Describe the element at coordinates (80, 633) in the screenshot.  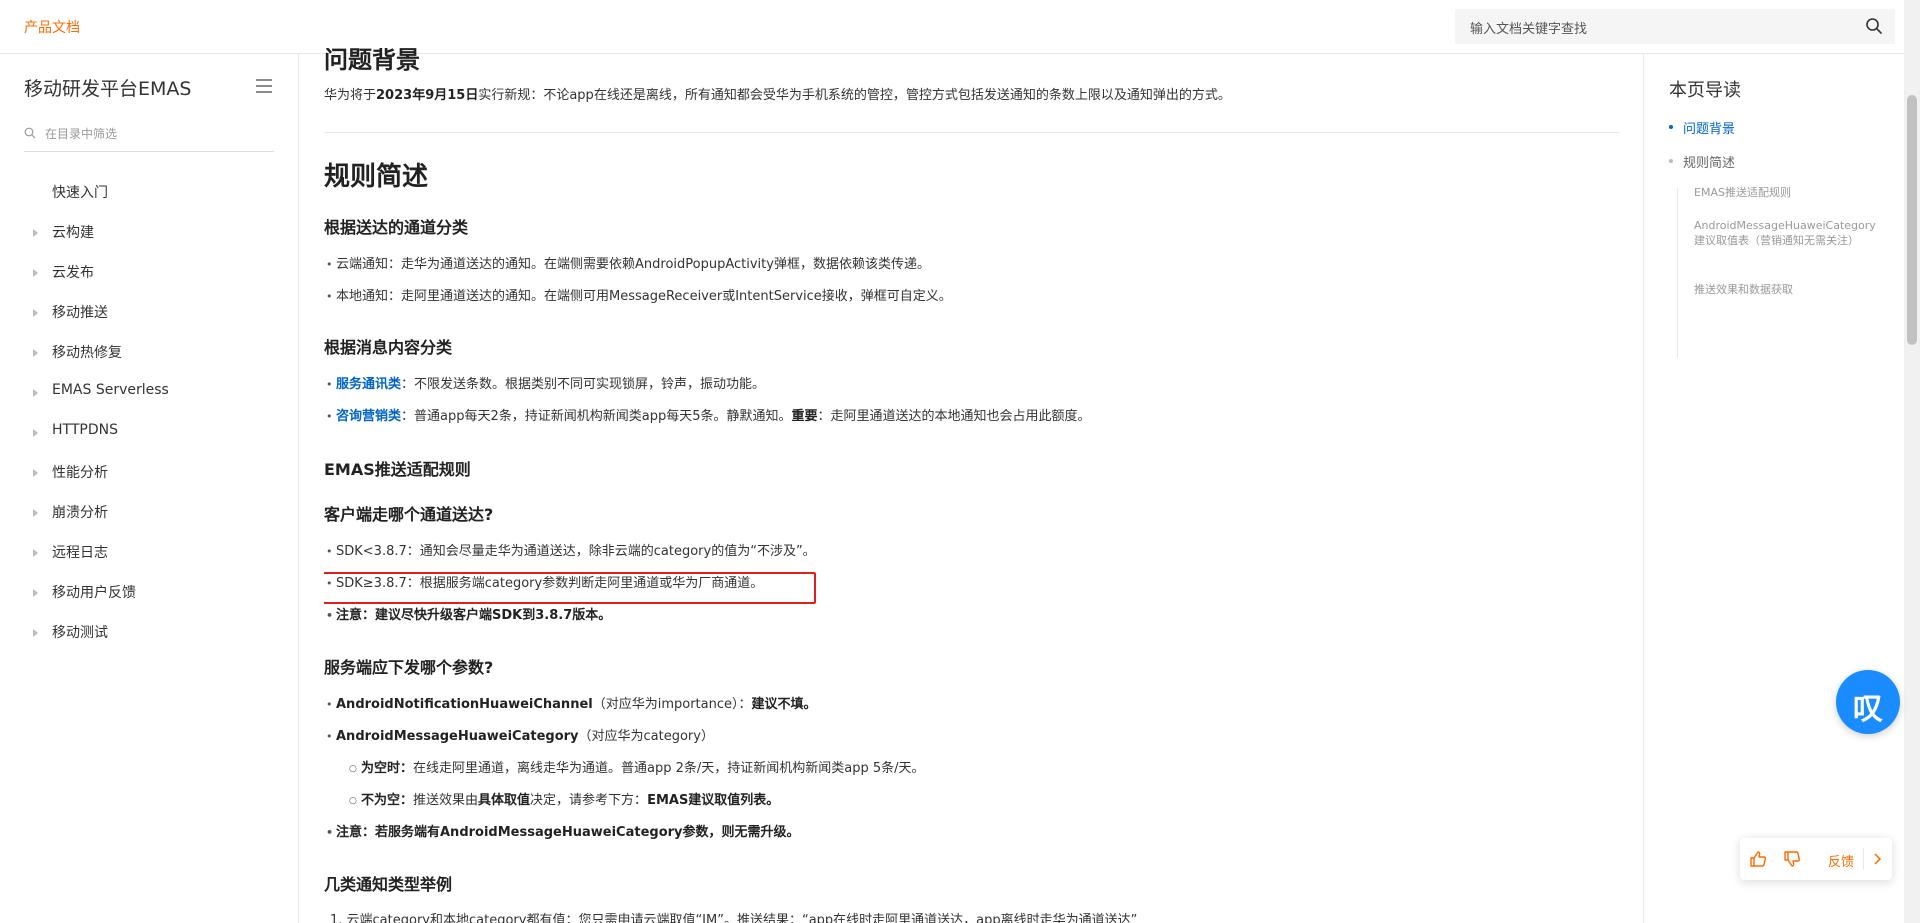
I see `sidebar-item-label: 移动测试` at that location.